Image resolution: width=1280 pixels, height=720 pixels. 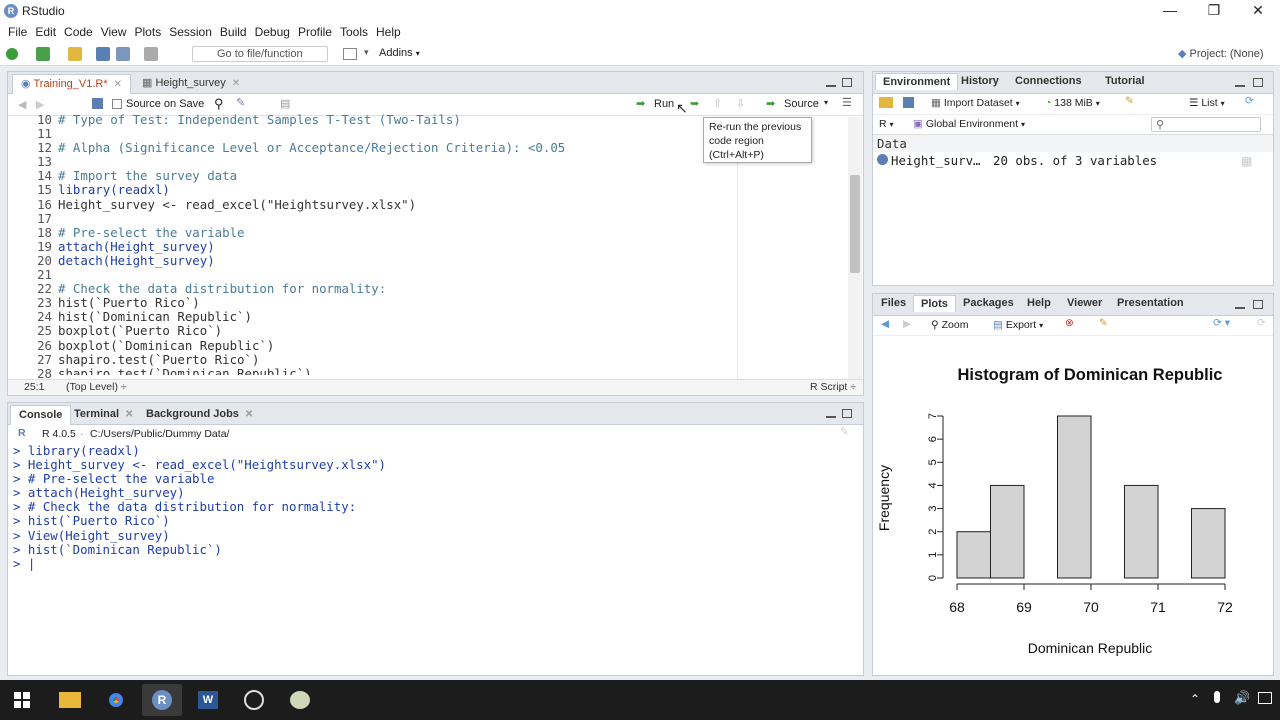 I want to click on menu-code: Code, so click(x=78, y=32).